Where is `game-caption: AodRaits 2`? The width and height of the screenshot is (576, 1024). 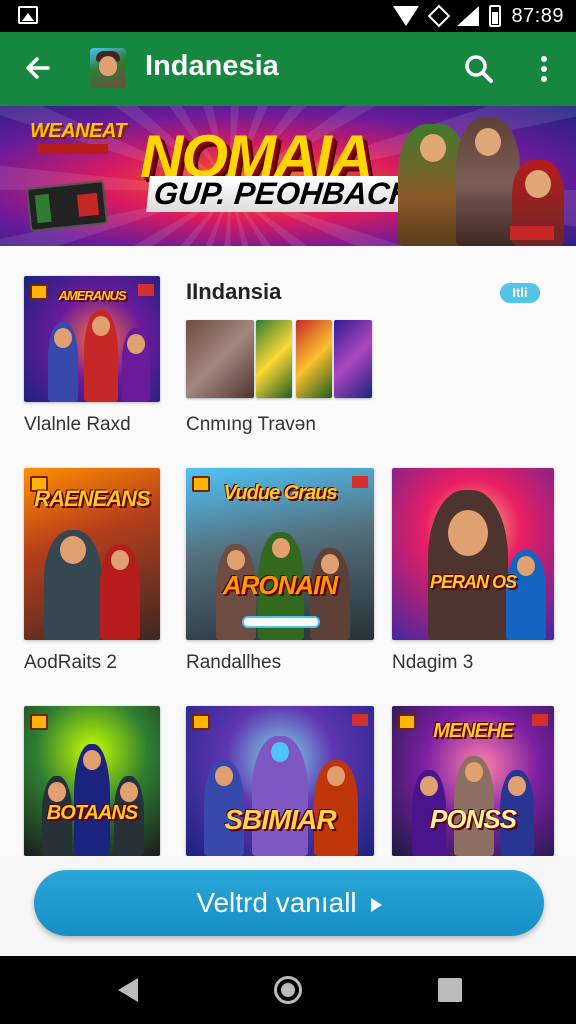 game-caption: AodRaits 2 is located at coordinates (70, 662).